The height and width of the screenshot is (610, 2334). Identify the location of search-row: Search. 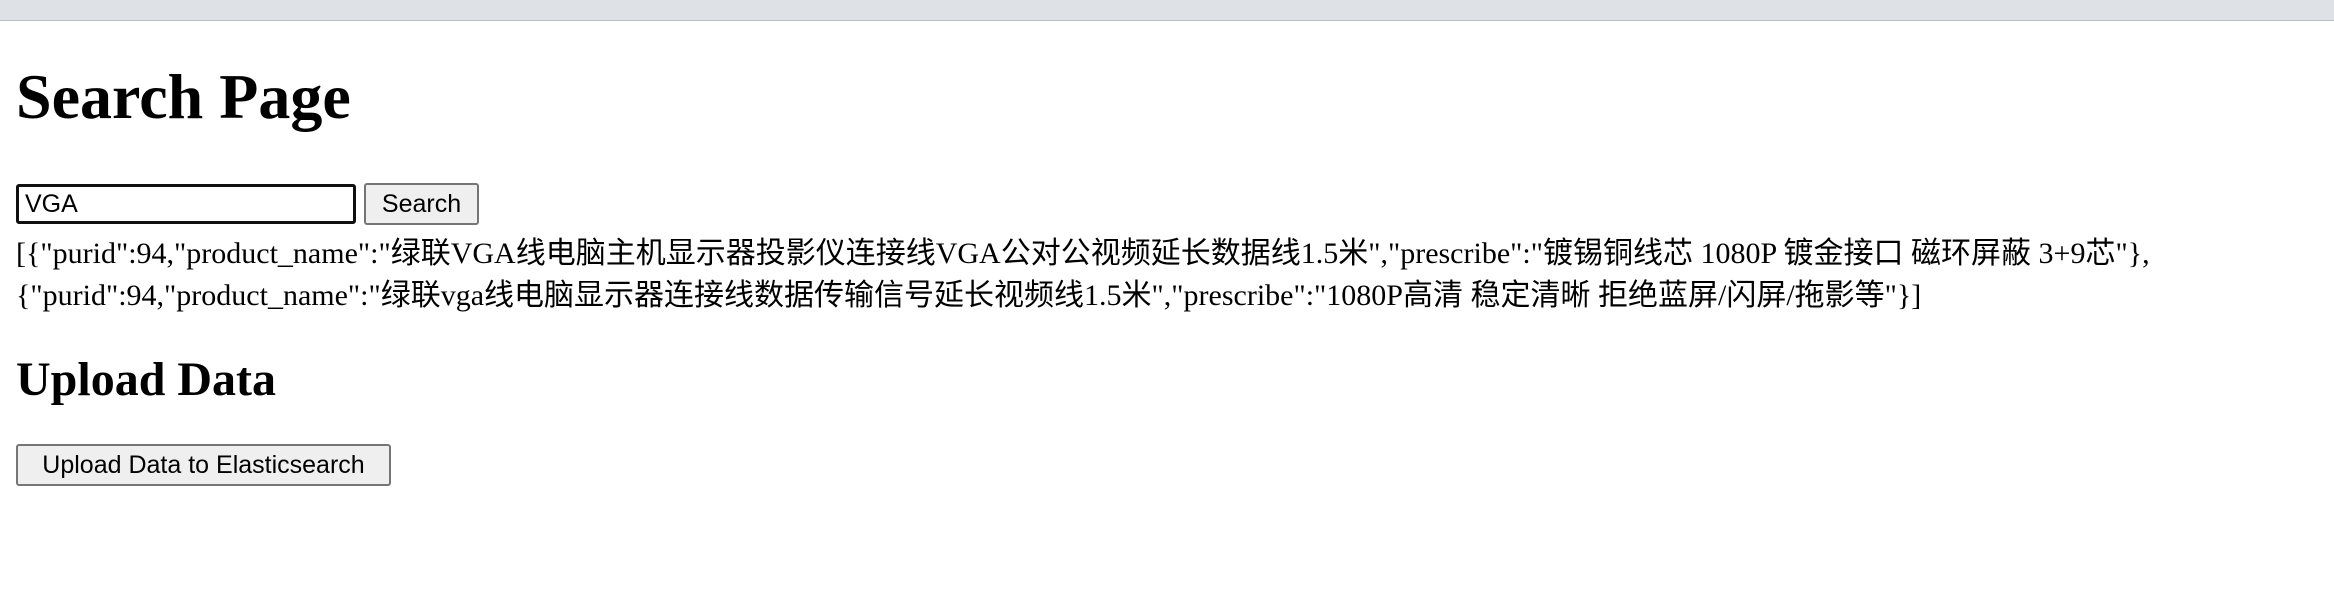
(247, 204).